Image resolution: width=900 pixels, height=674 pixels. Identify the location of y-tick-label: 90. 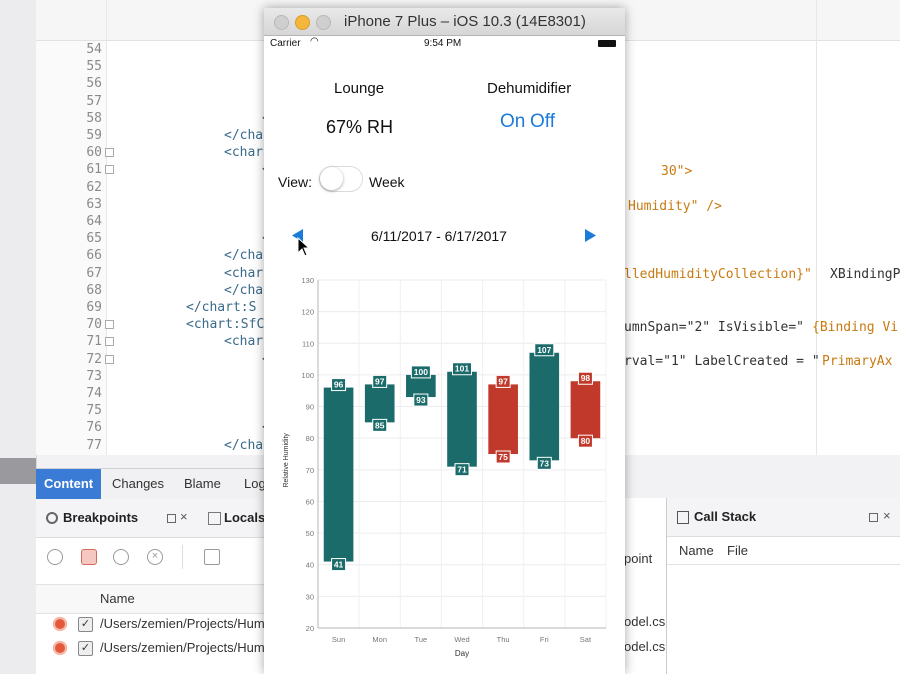
(310, 407).